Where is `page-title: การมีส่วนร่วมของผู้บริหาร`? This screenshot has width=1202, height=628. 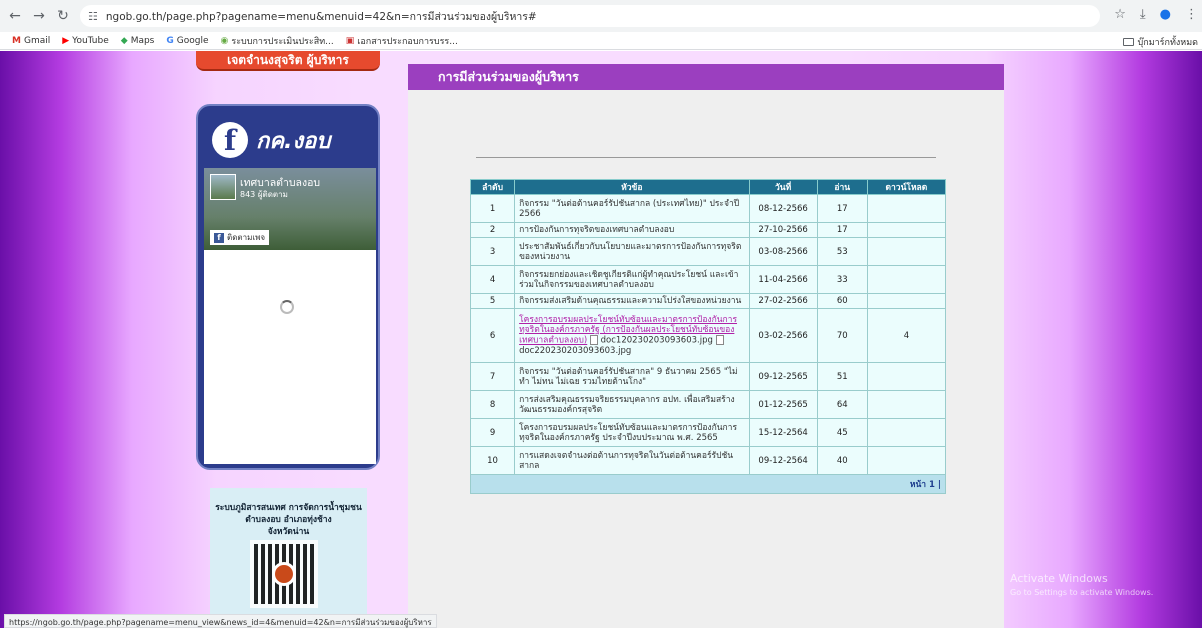
page-title: การมีส่วนร่วมของผู้บริหาร is located at coordinates (706, 77).